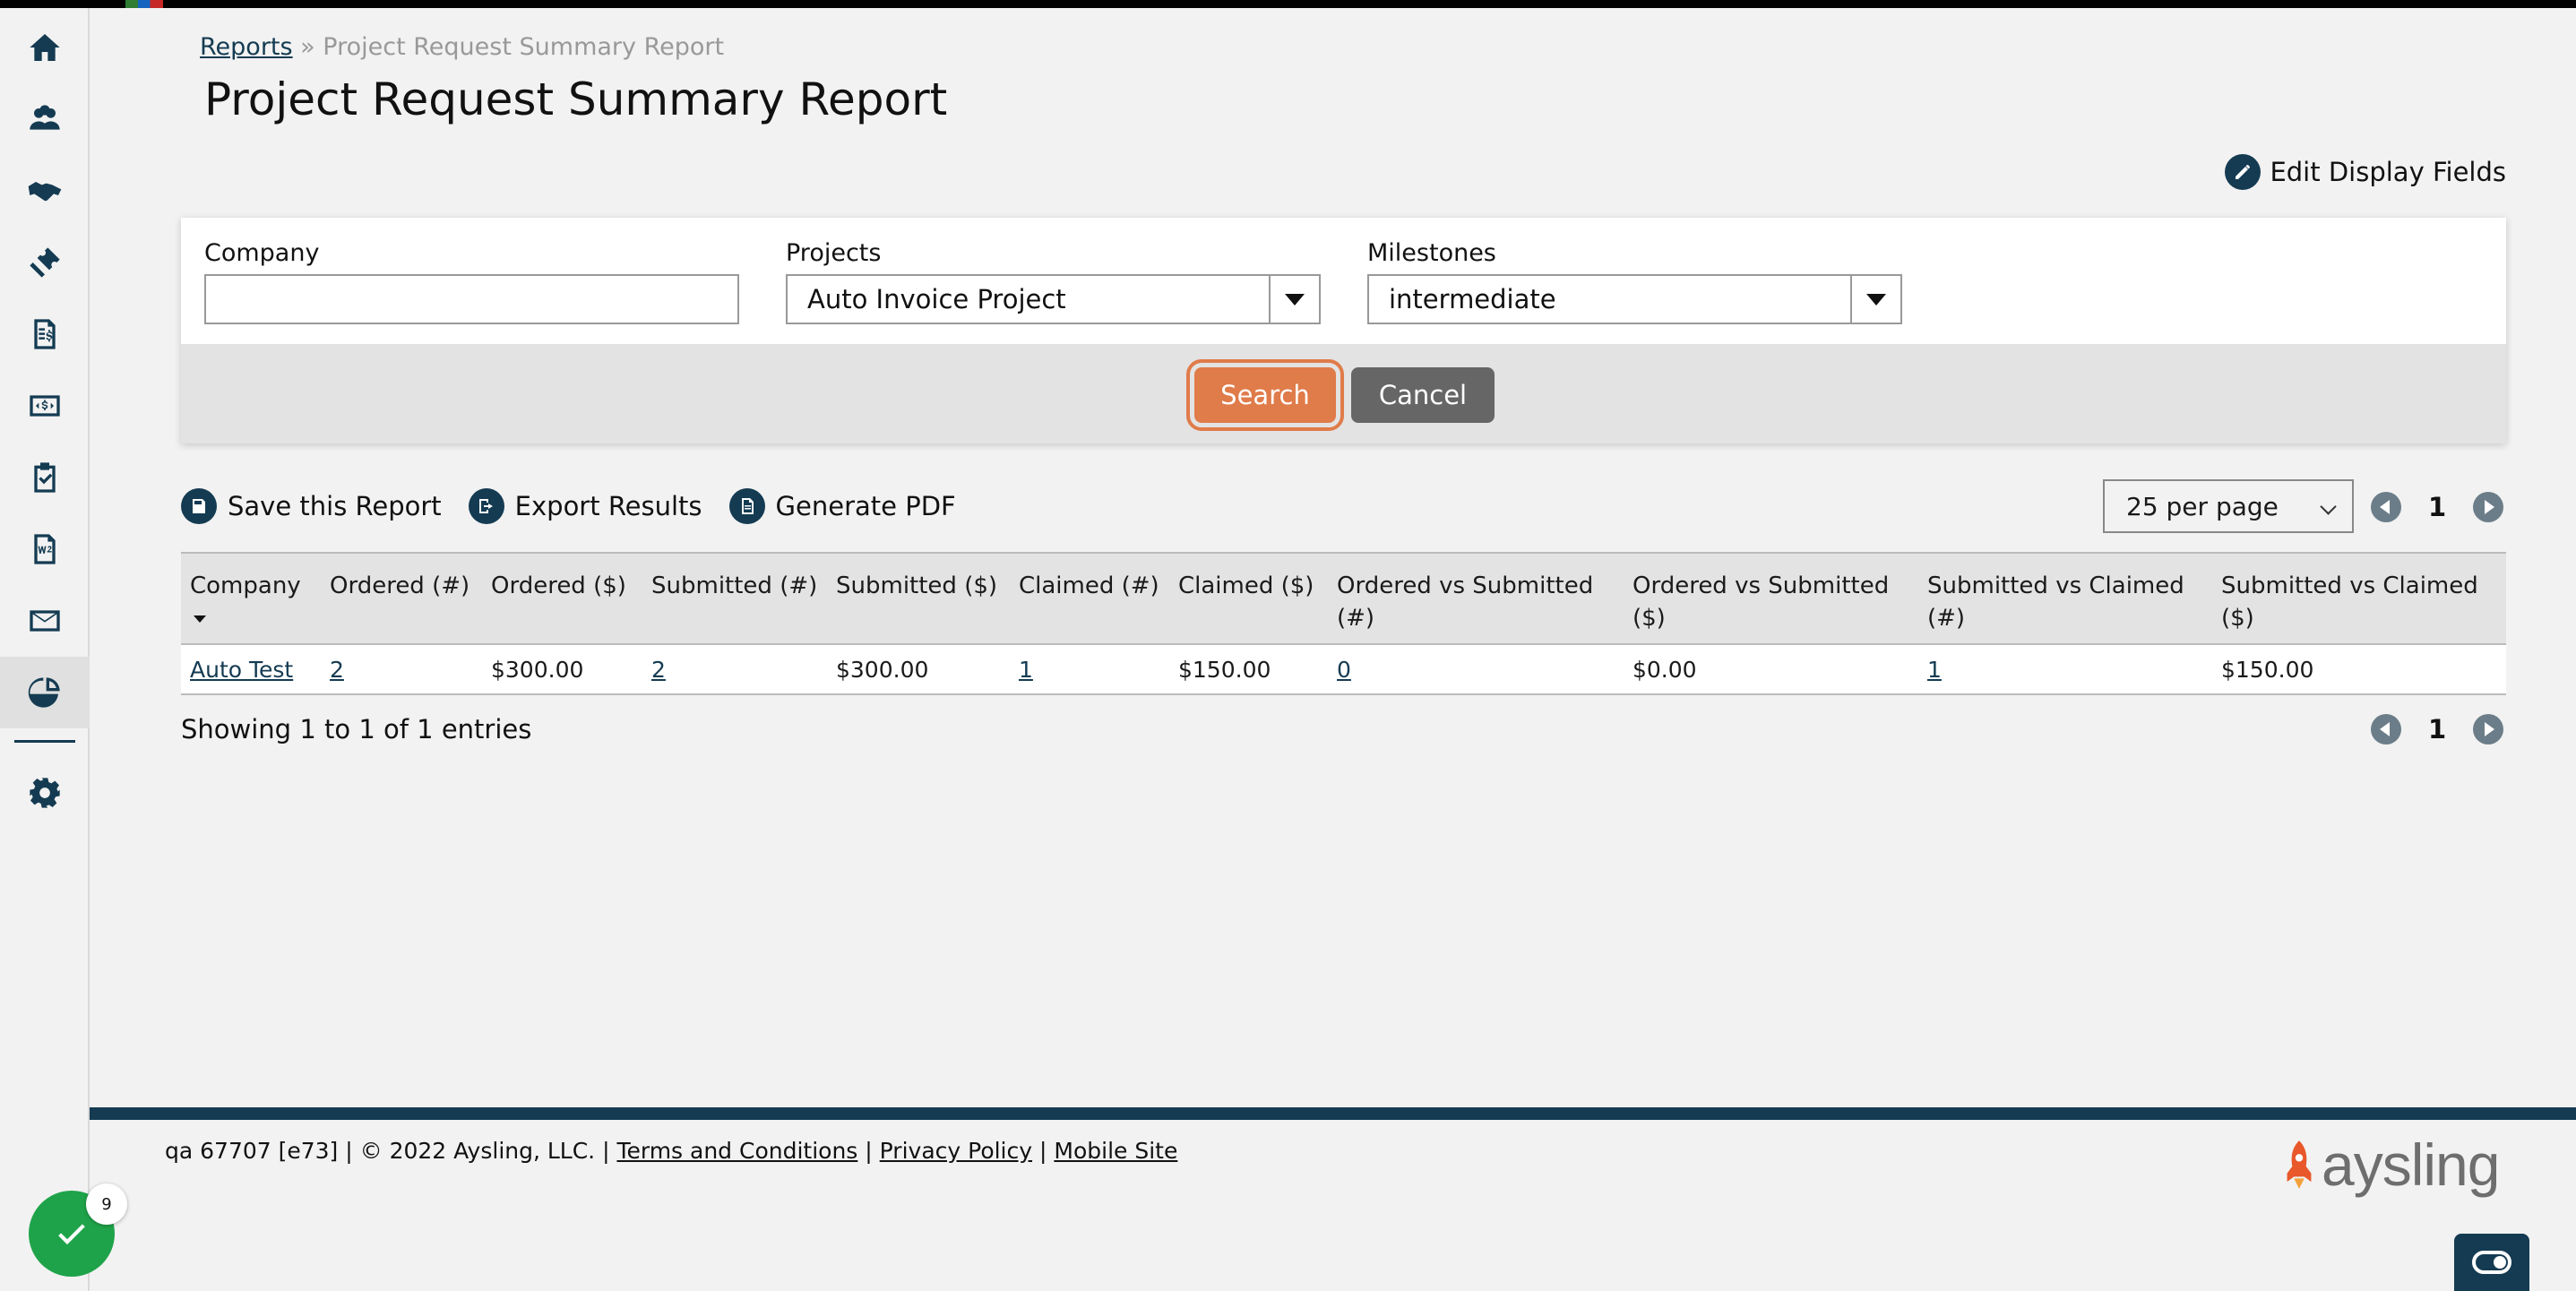  Describe the element at coordinates (471, 299) in the screenshot. I see `company-input` at that location.